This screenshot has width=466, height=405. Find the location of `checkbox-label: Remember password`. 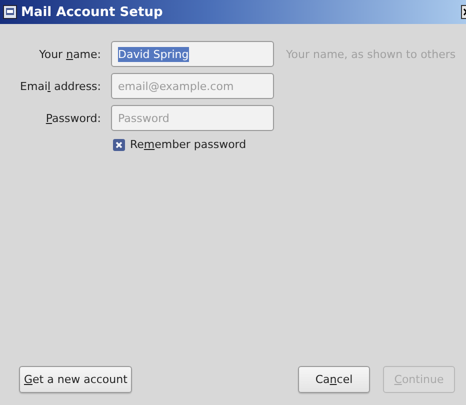

checkbox-label: Remember password is located at coordinates (188, 144).